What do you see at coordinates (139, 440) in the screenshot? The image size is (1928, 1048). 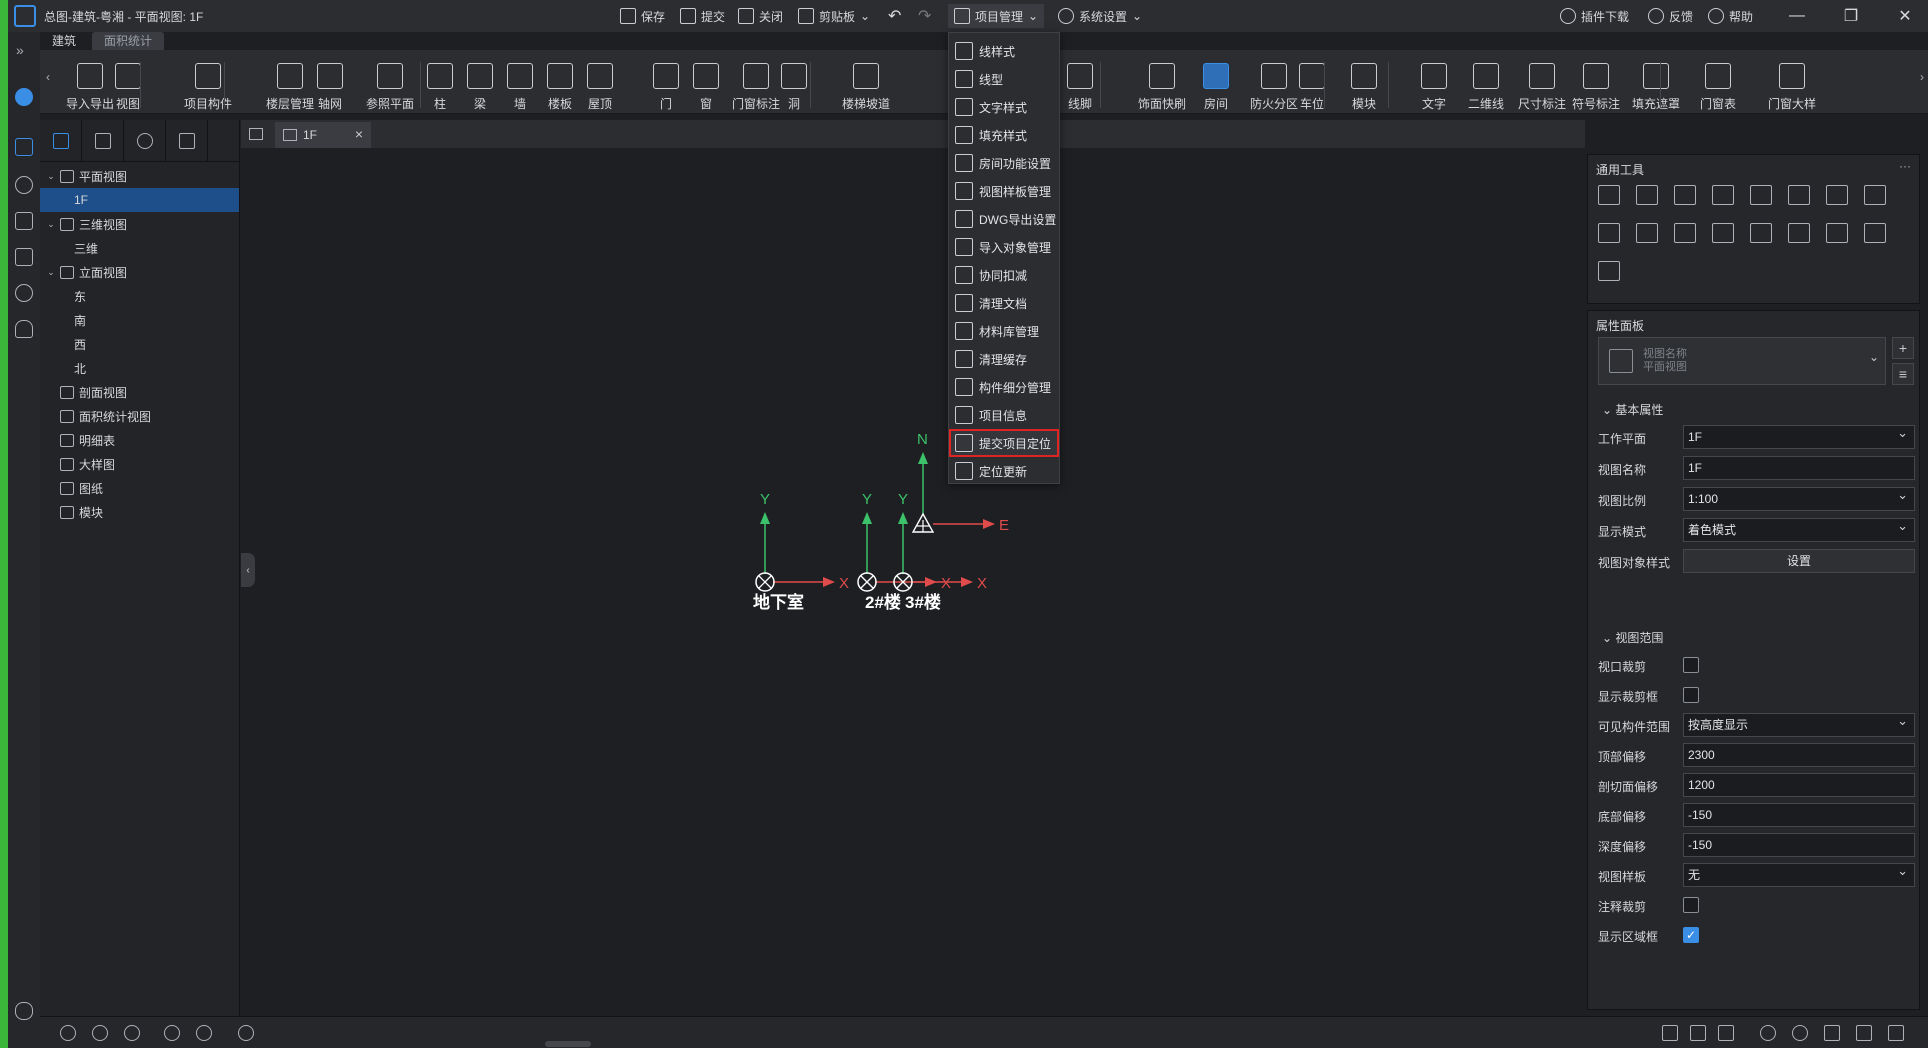 I see `tree-item-11: 明细表` at bounding box center [139, 440].